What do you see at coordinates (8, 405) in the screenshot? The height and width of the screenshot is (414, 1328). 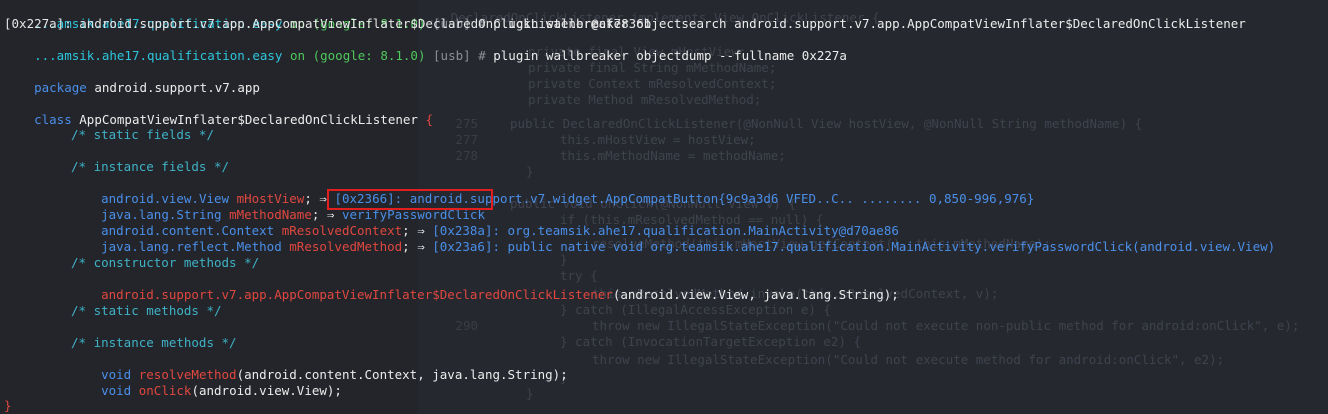 I see `close-brace: }` at bounding box center [8, 405].